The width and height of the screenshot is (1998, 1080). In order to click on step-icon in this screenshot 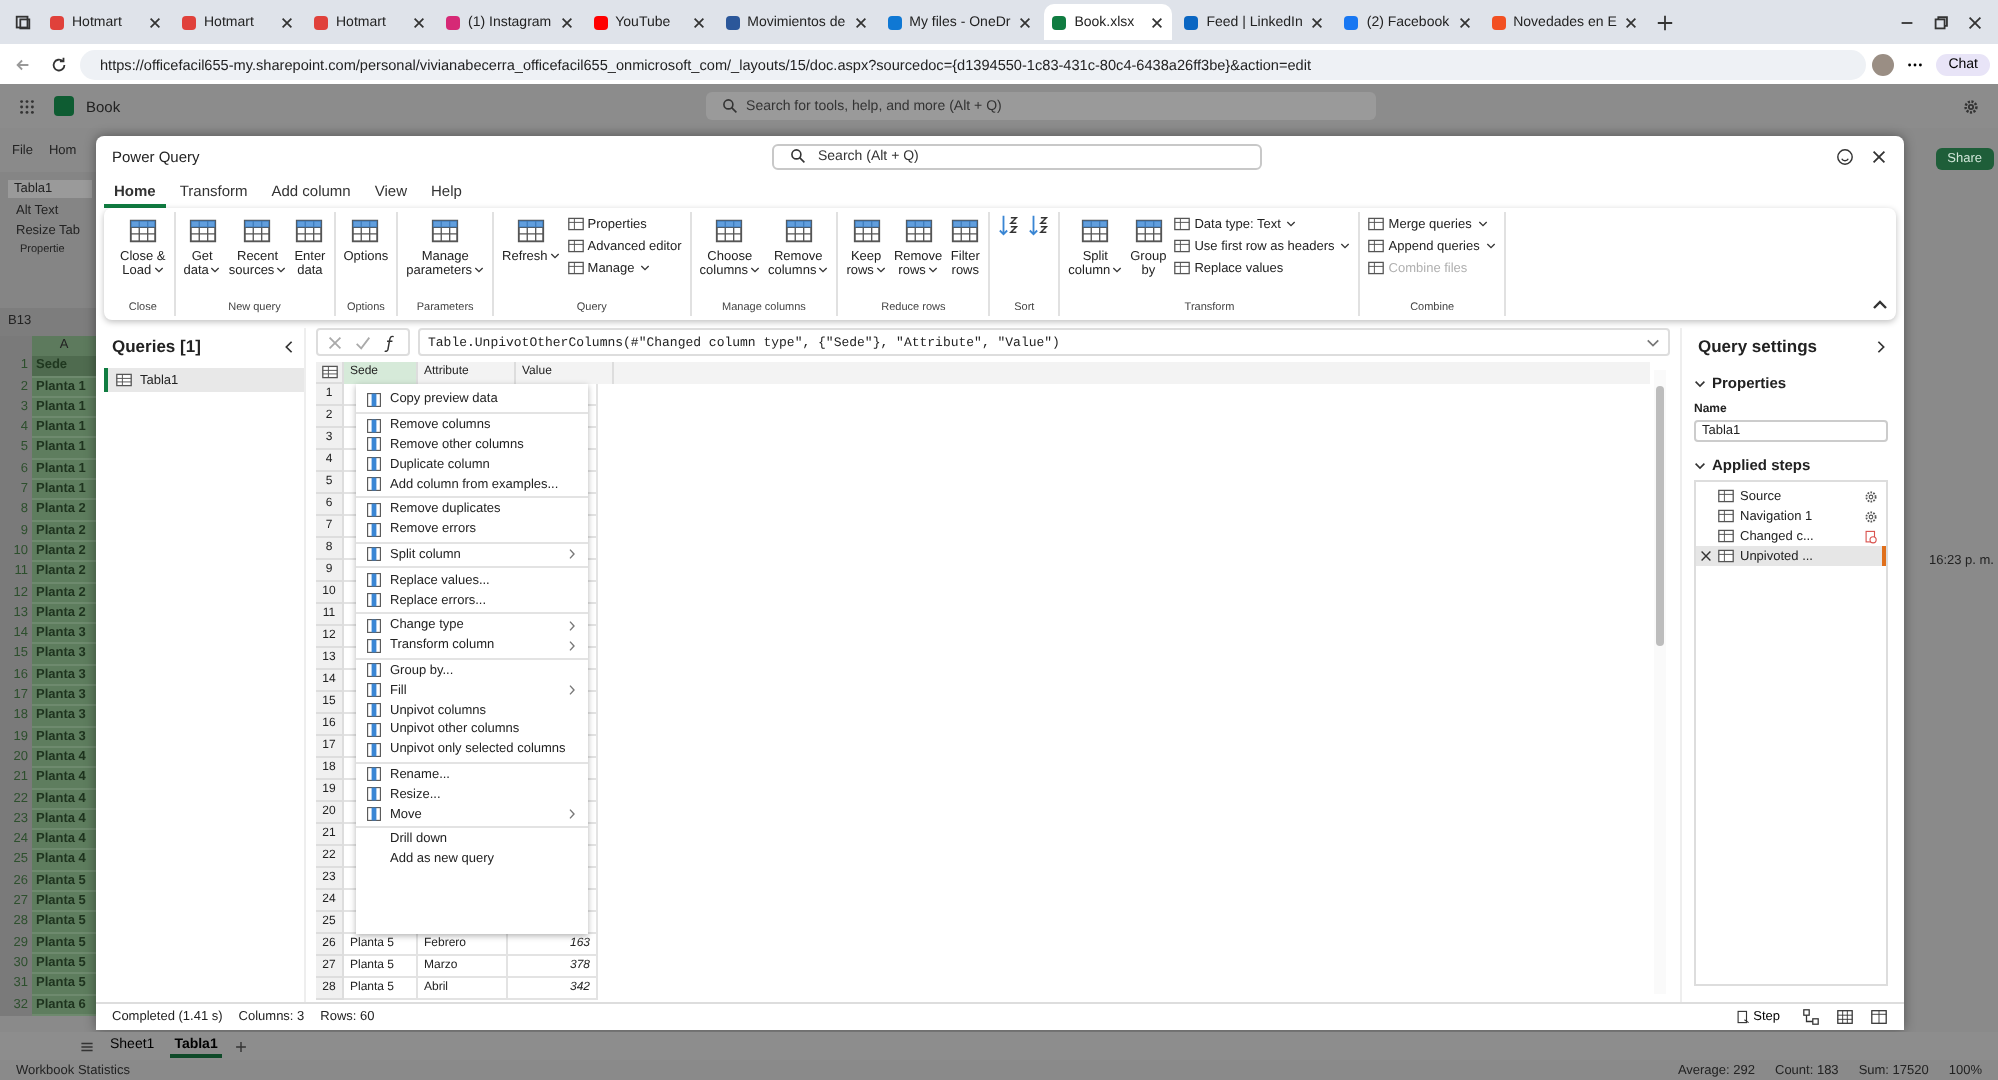, I will do `click(1742, 1017)`.